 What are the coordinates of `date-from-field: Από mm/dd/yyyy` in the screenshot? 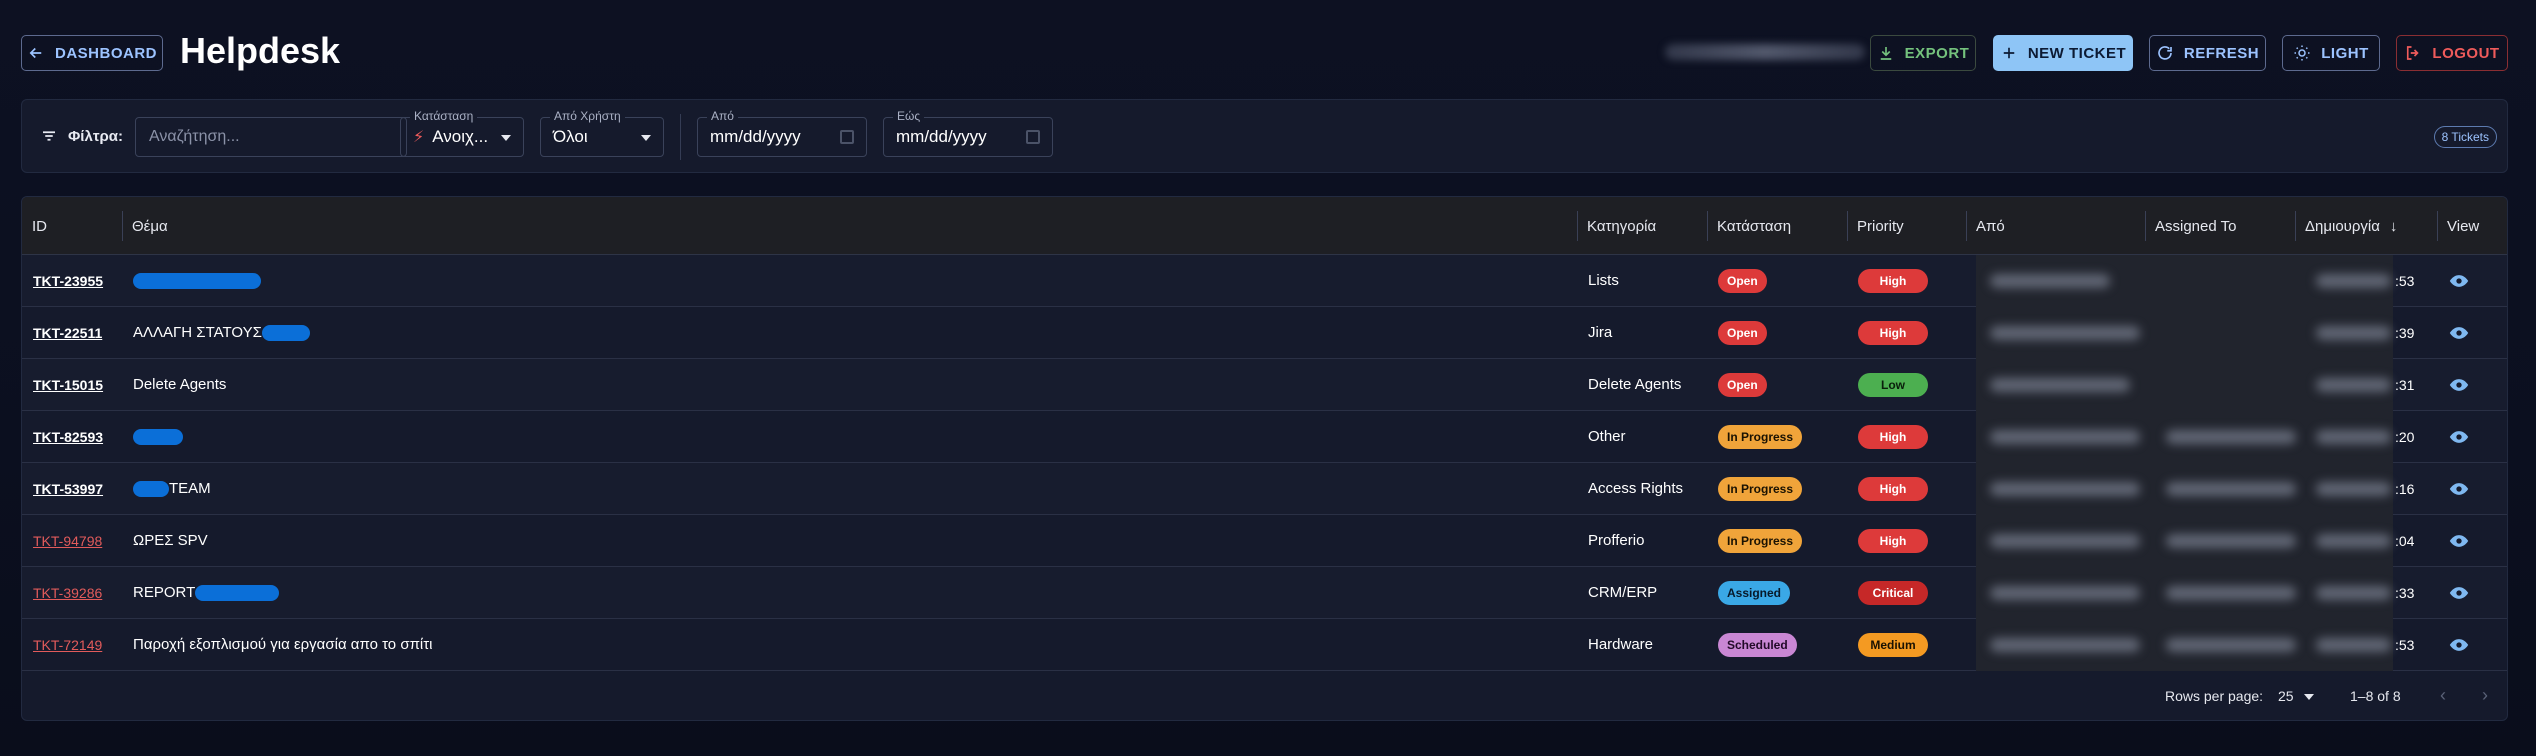 It's located at (782, 133).